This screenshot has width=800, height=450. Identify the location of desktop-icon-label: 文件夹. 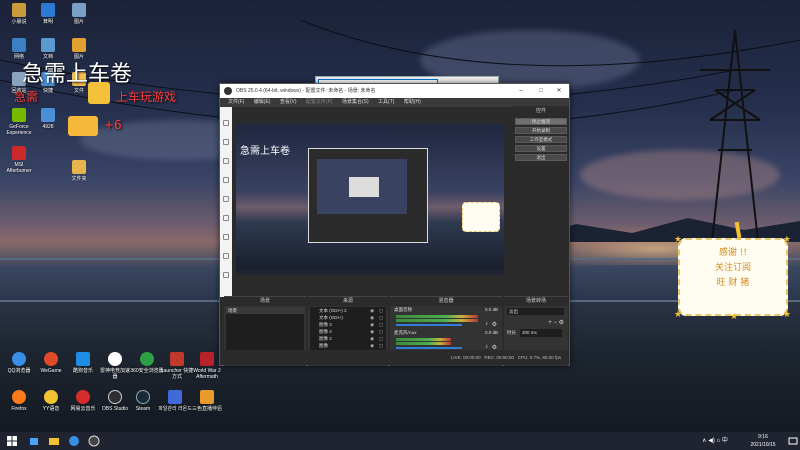
(79, 179).